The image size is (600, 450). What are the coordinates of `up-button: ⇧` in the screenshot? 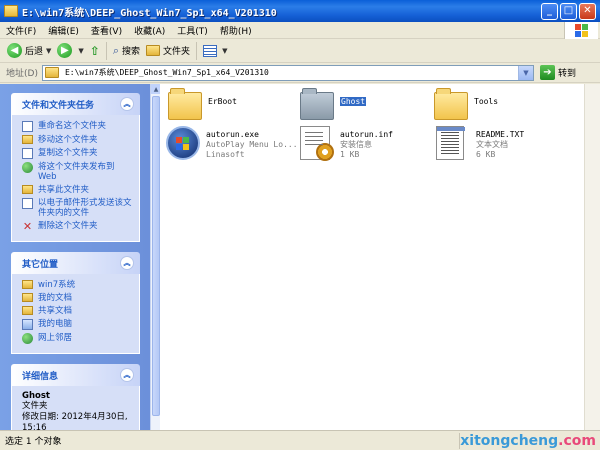 It's located at (95, 51).